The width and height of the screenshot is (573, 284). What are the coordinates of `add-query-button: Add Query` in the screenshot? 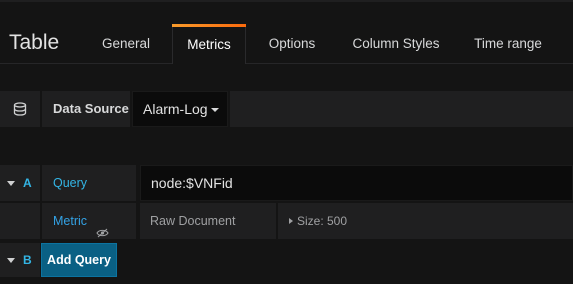 It's located at (79, 260).